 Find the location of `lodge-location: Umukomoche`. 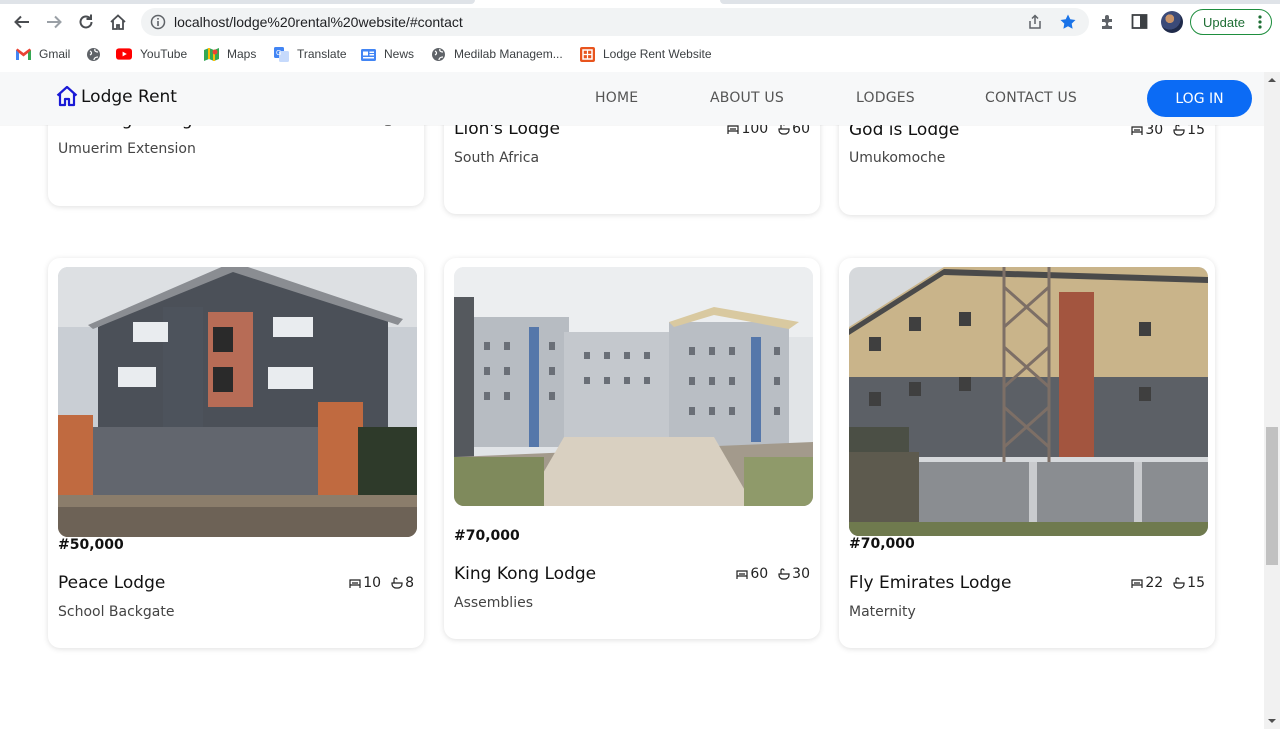

lodge-location: Umukomoche is located at coordinates (897, 158).